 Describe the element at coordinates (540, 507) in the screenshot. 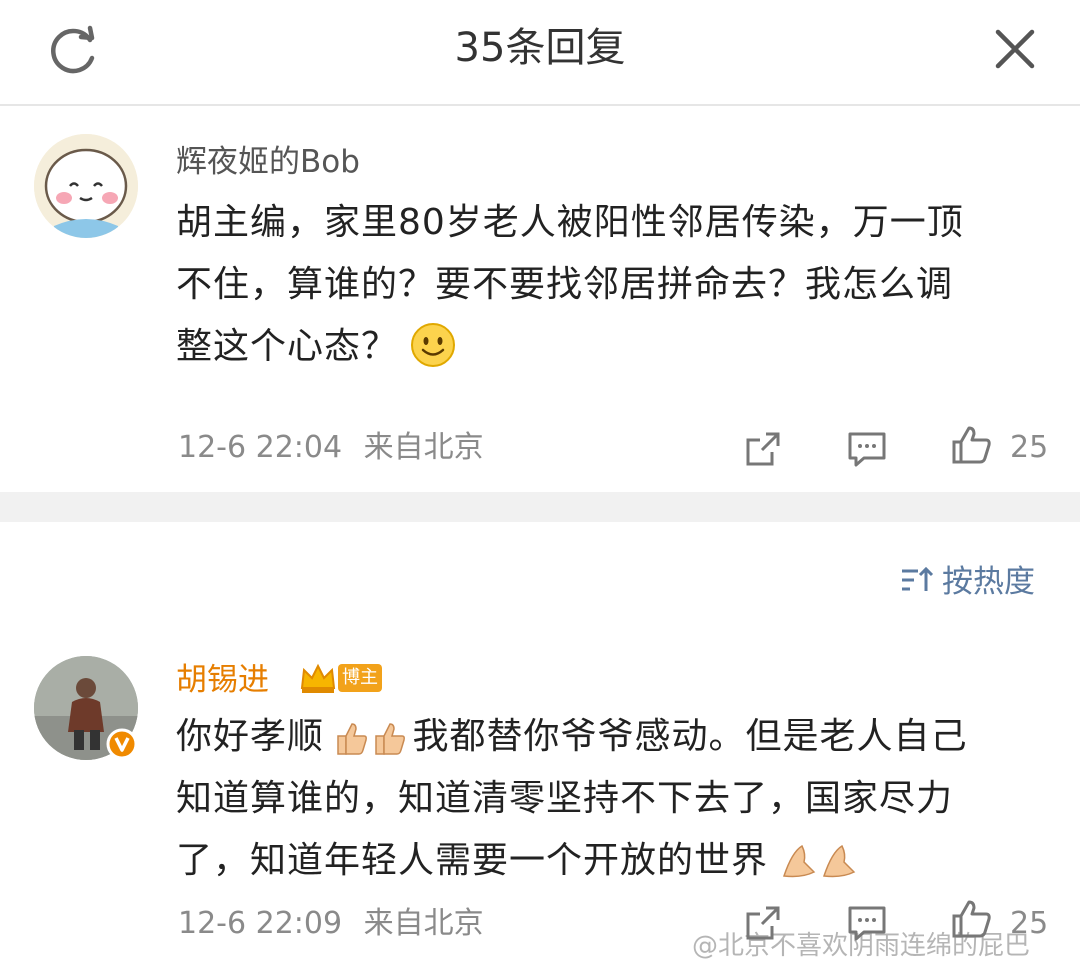

I see `section-divider` at that location.